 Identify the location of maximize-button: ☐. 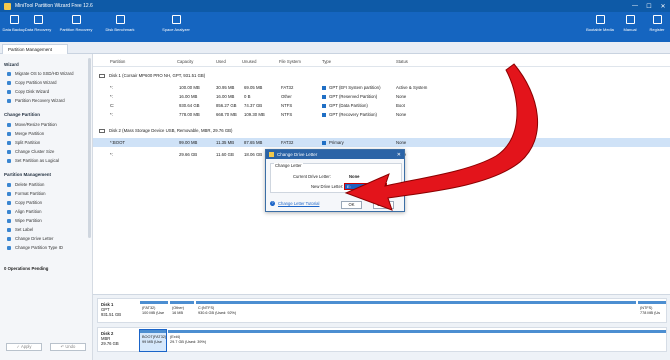
(649, 6).